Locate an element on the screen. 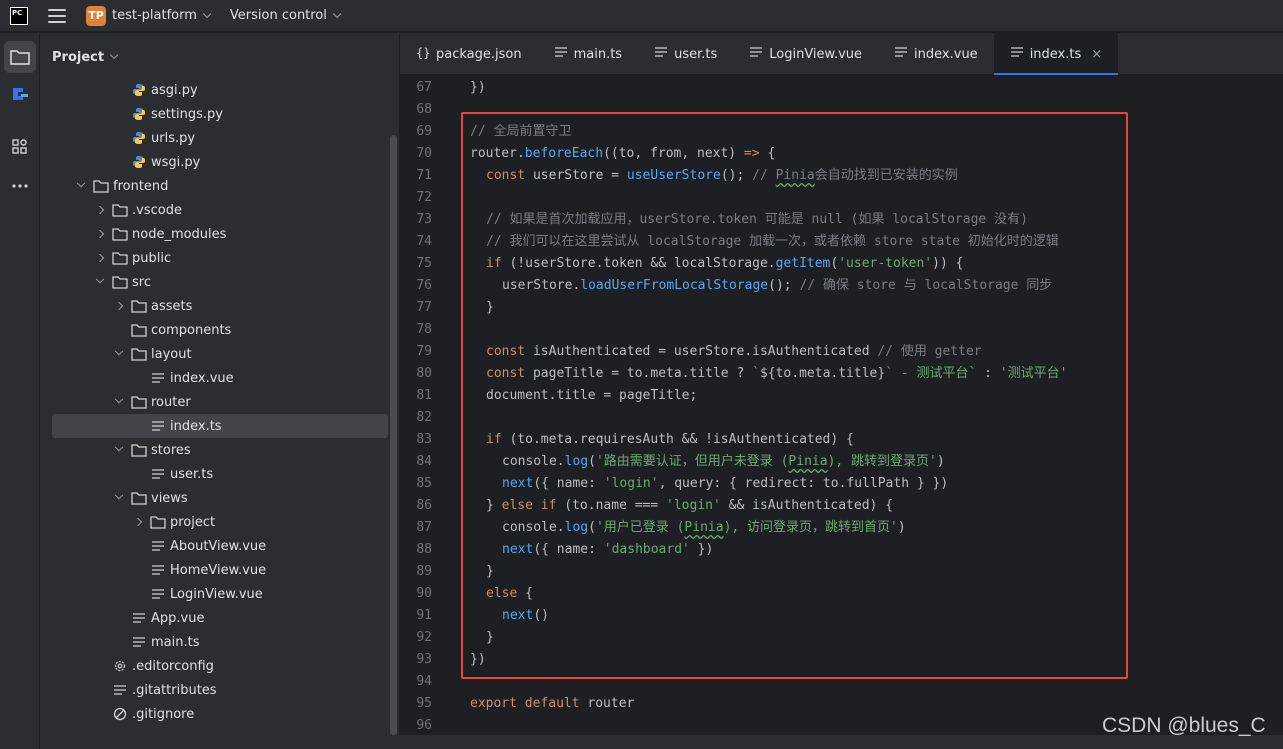 This screenshot has width=1283, height=749. project-panel-title: Project is located at coordinates (78, 57).